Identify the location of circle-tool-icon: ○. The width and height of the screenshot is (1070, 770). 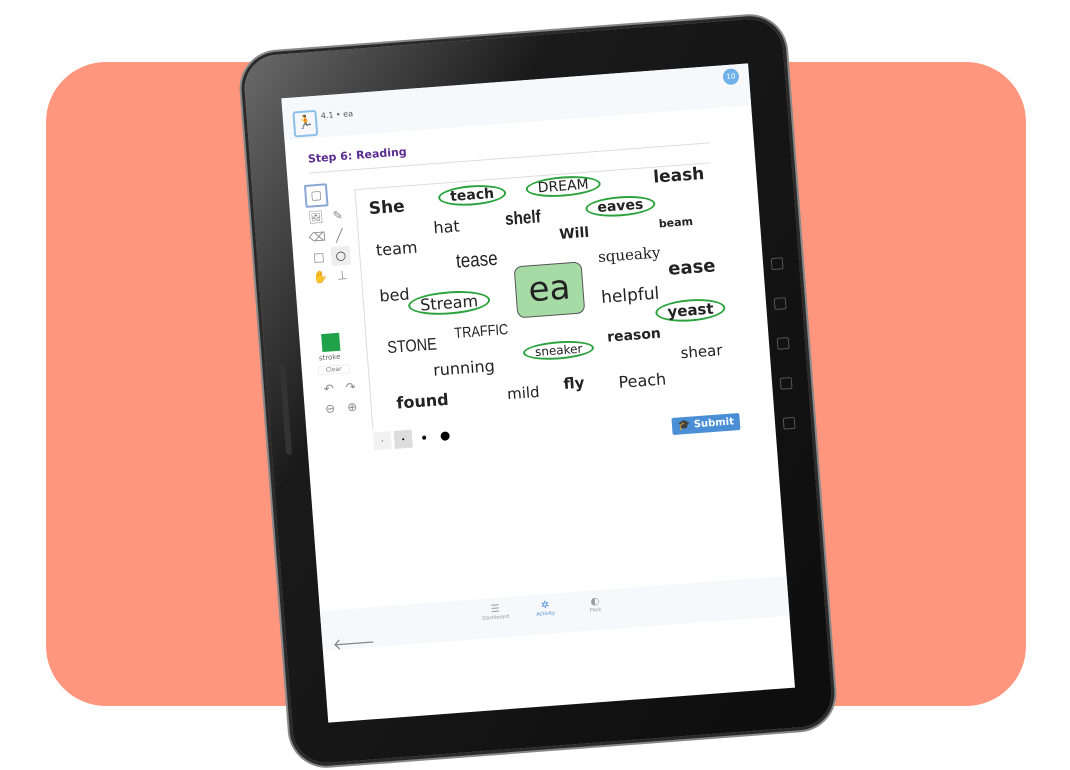
(341, 256).